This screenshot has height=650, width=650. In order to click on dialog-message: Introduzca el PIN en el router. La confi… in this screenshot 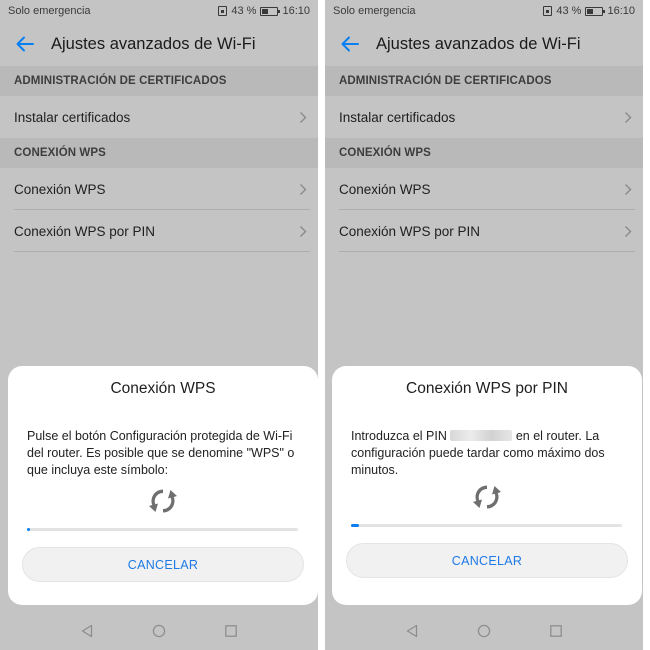, I will do `click(487, 454)`.